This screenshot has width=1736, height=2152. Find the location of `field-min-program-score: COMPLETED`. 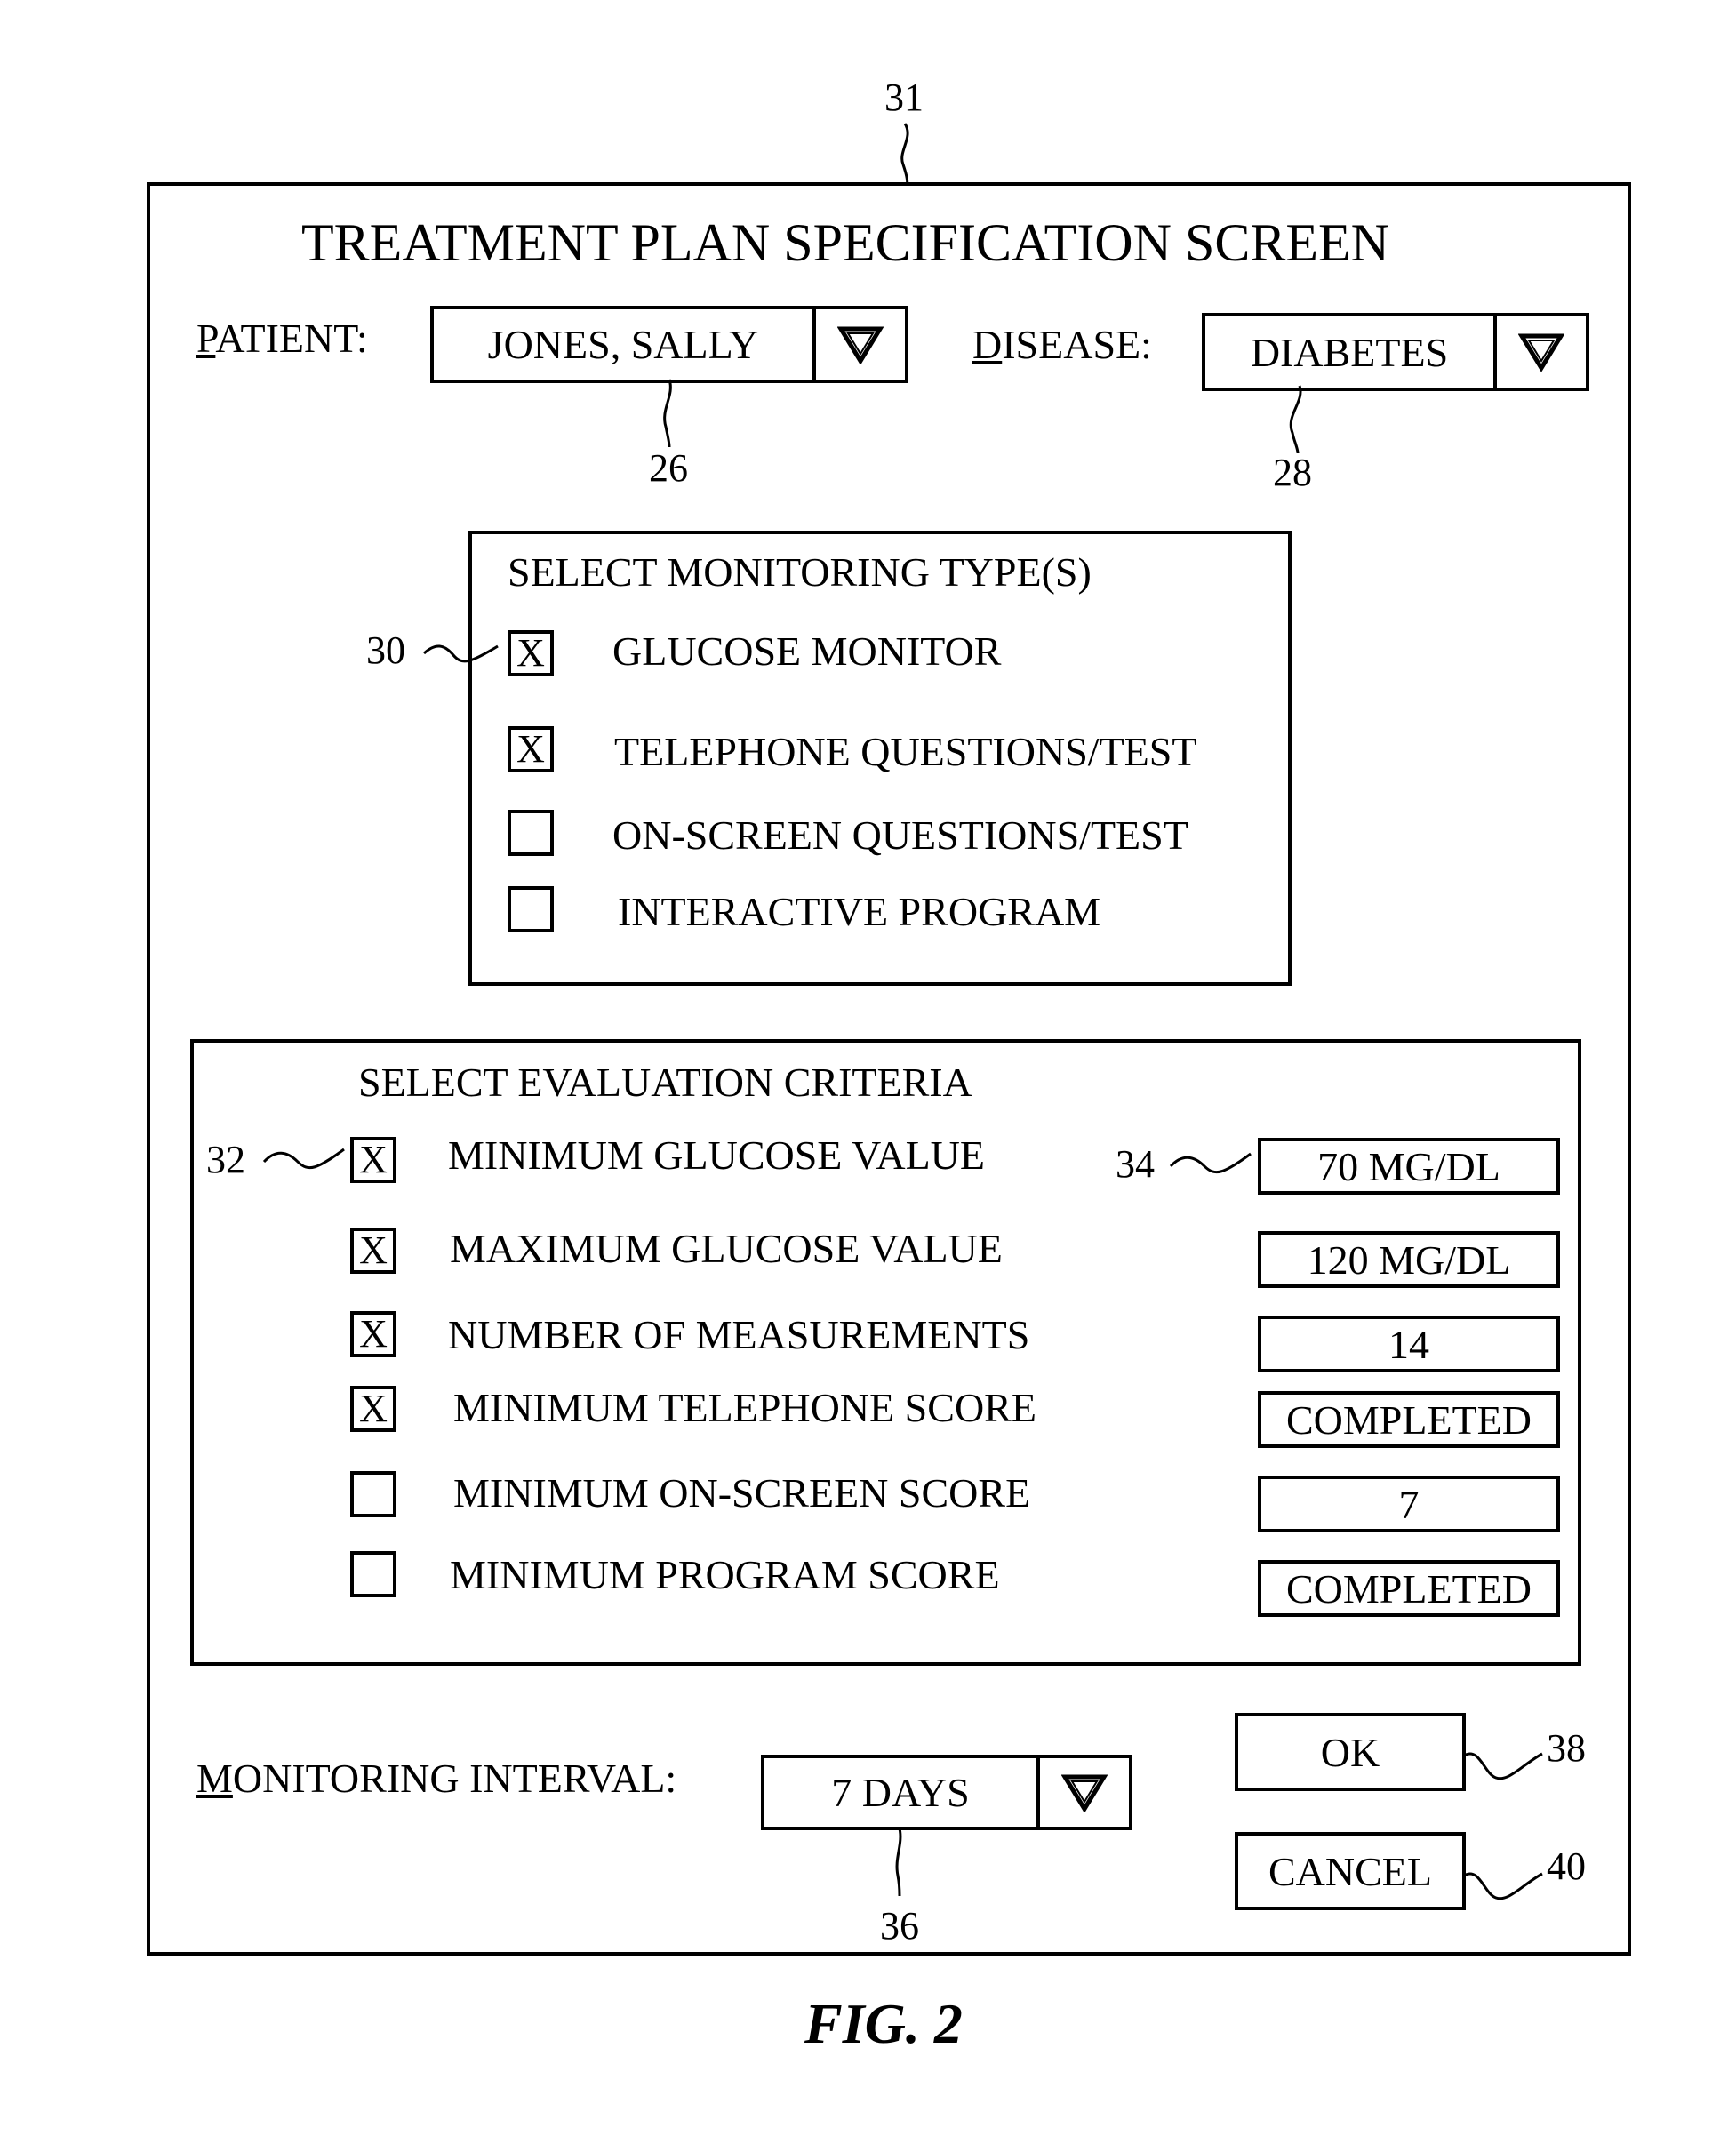

field-min-program-score: COMPLETED is located at coordinates (1409, 1588).